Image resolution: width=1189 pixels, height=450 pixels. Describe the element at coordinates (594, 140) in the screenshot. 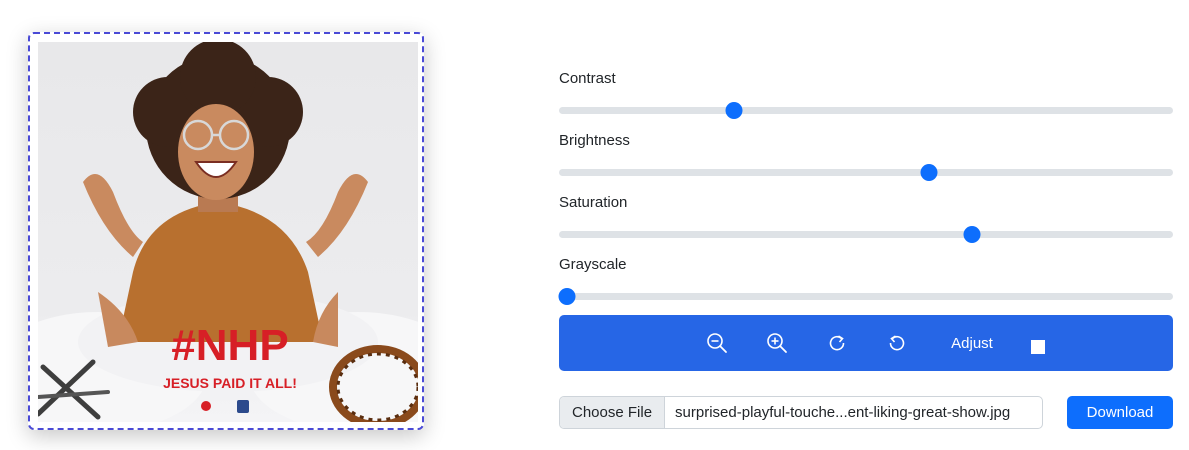

I see `slider-label: Brightness` at that location.